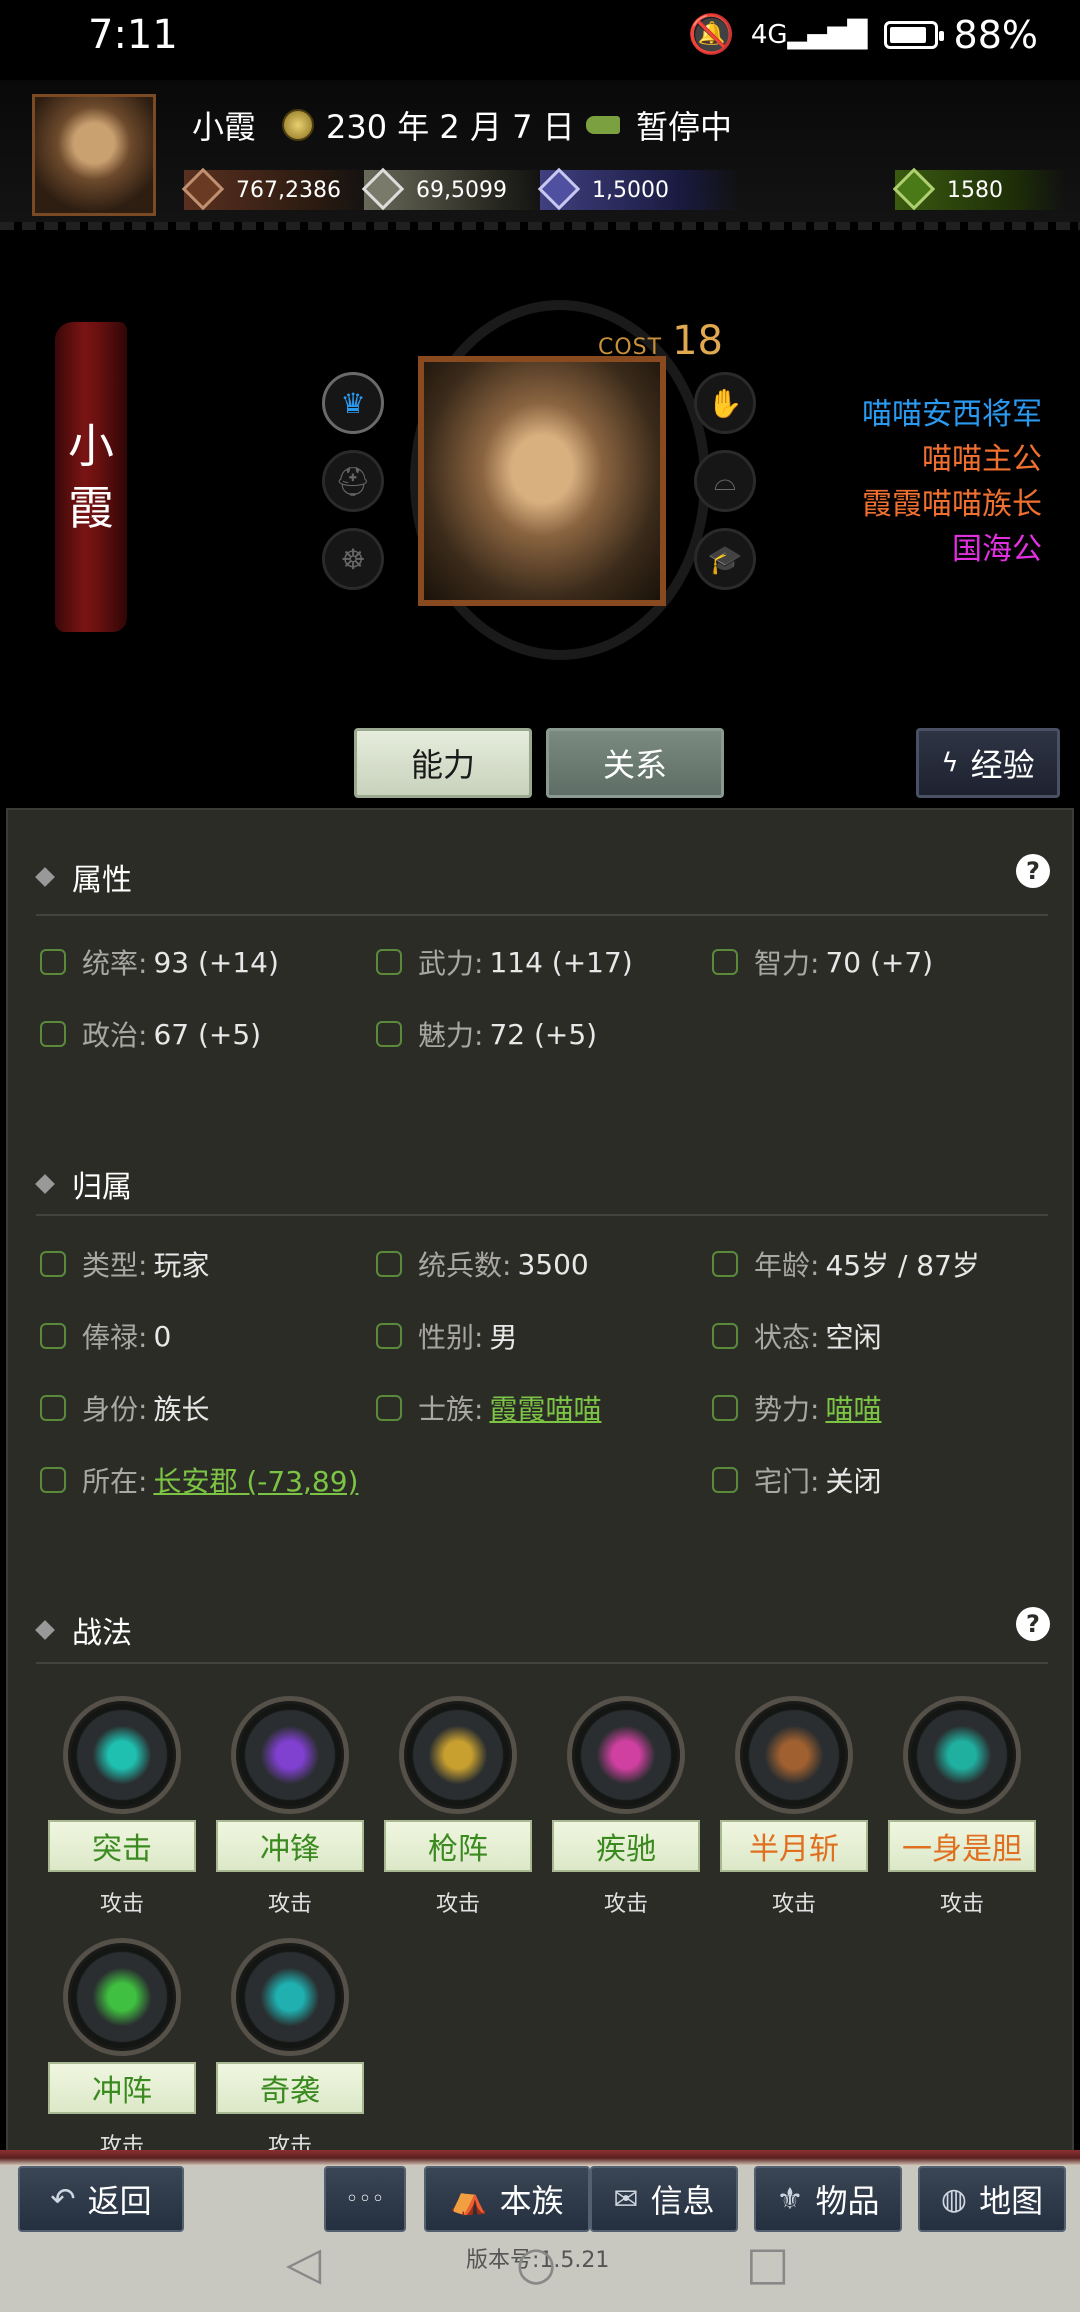 The width and height of the screenshot is (1080, 2312). Describe the element at coordinates (290, 2088) in the screenshot. I see `skill-name: 奇袭` at that location.